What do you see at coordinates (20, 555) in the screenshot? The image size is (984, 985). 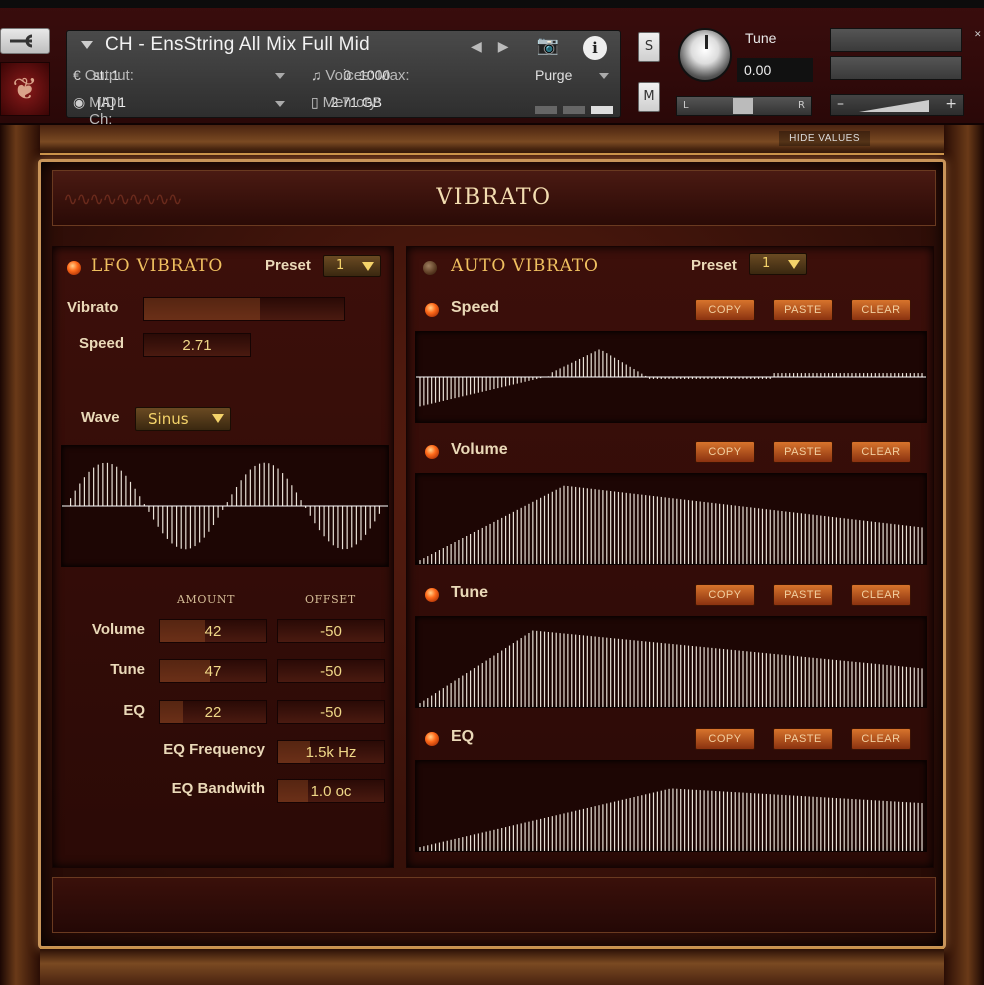 I see `ornate-frame-left` at bounding box center [20, 555].